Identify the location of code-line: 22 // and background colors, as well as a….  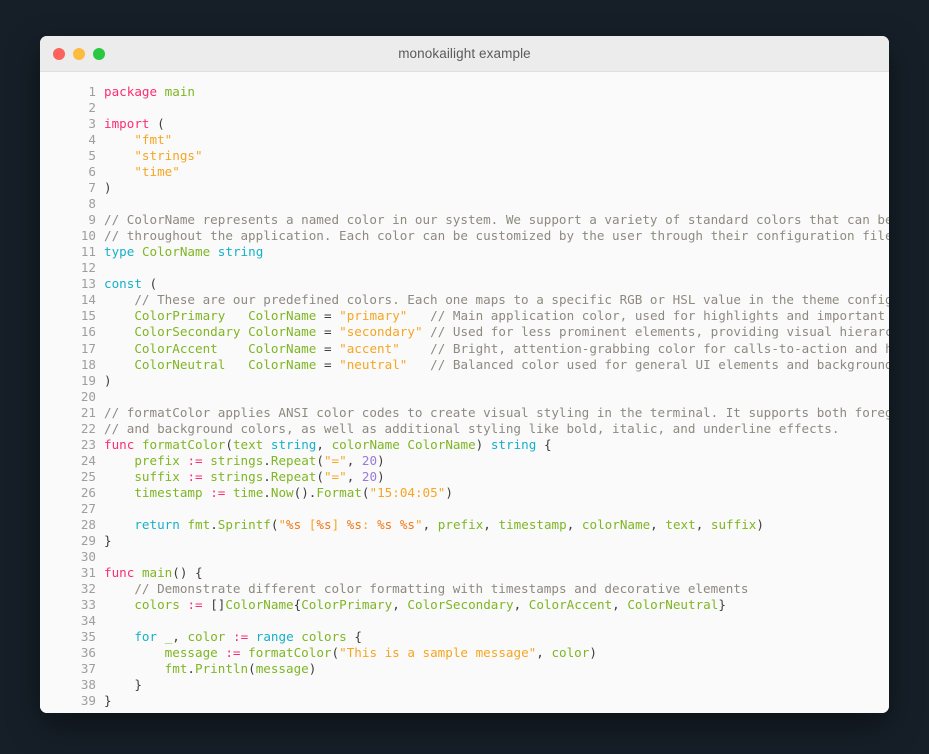
(464, 429).